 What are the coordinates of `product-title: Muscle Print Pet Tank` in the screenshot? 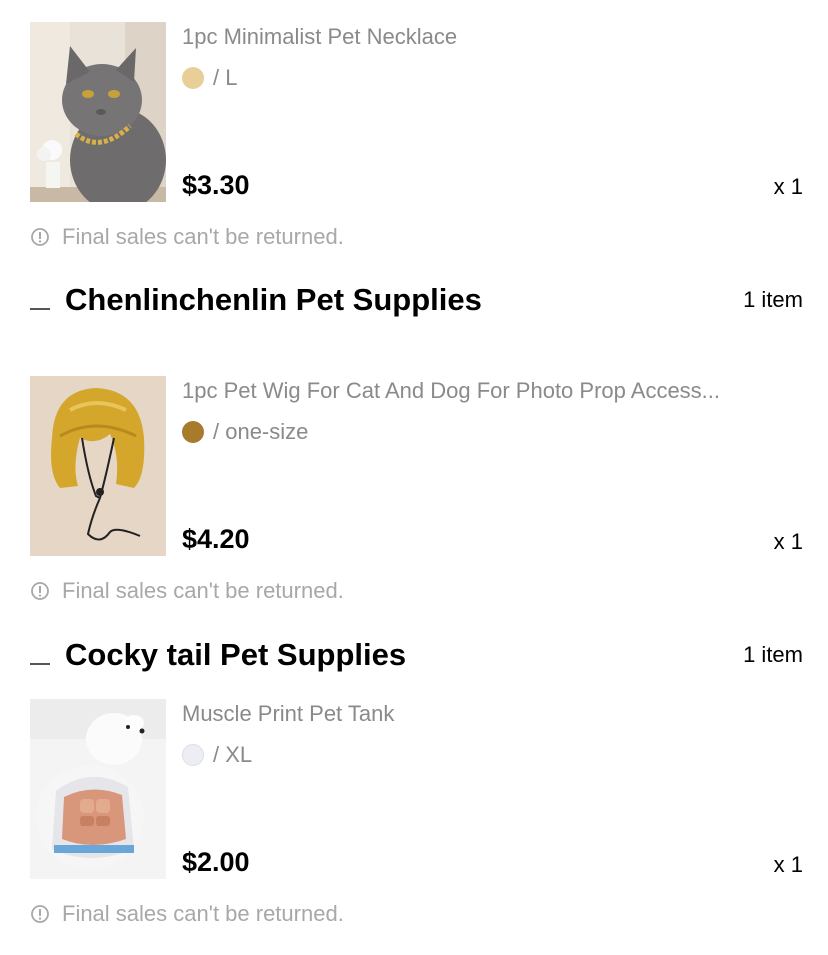 It's located at (492, 714).